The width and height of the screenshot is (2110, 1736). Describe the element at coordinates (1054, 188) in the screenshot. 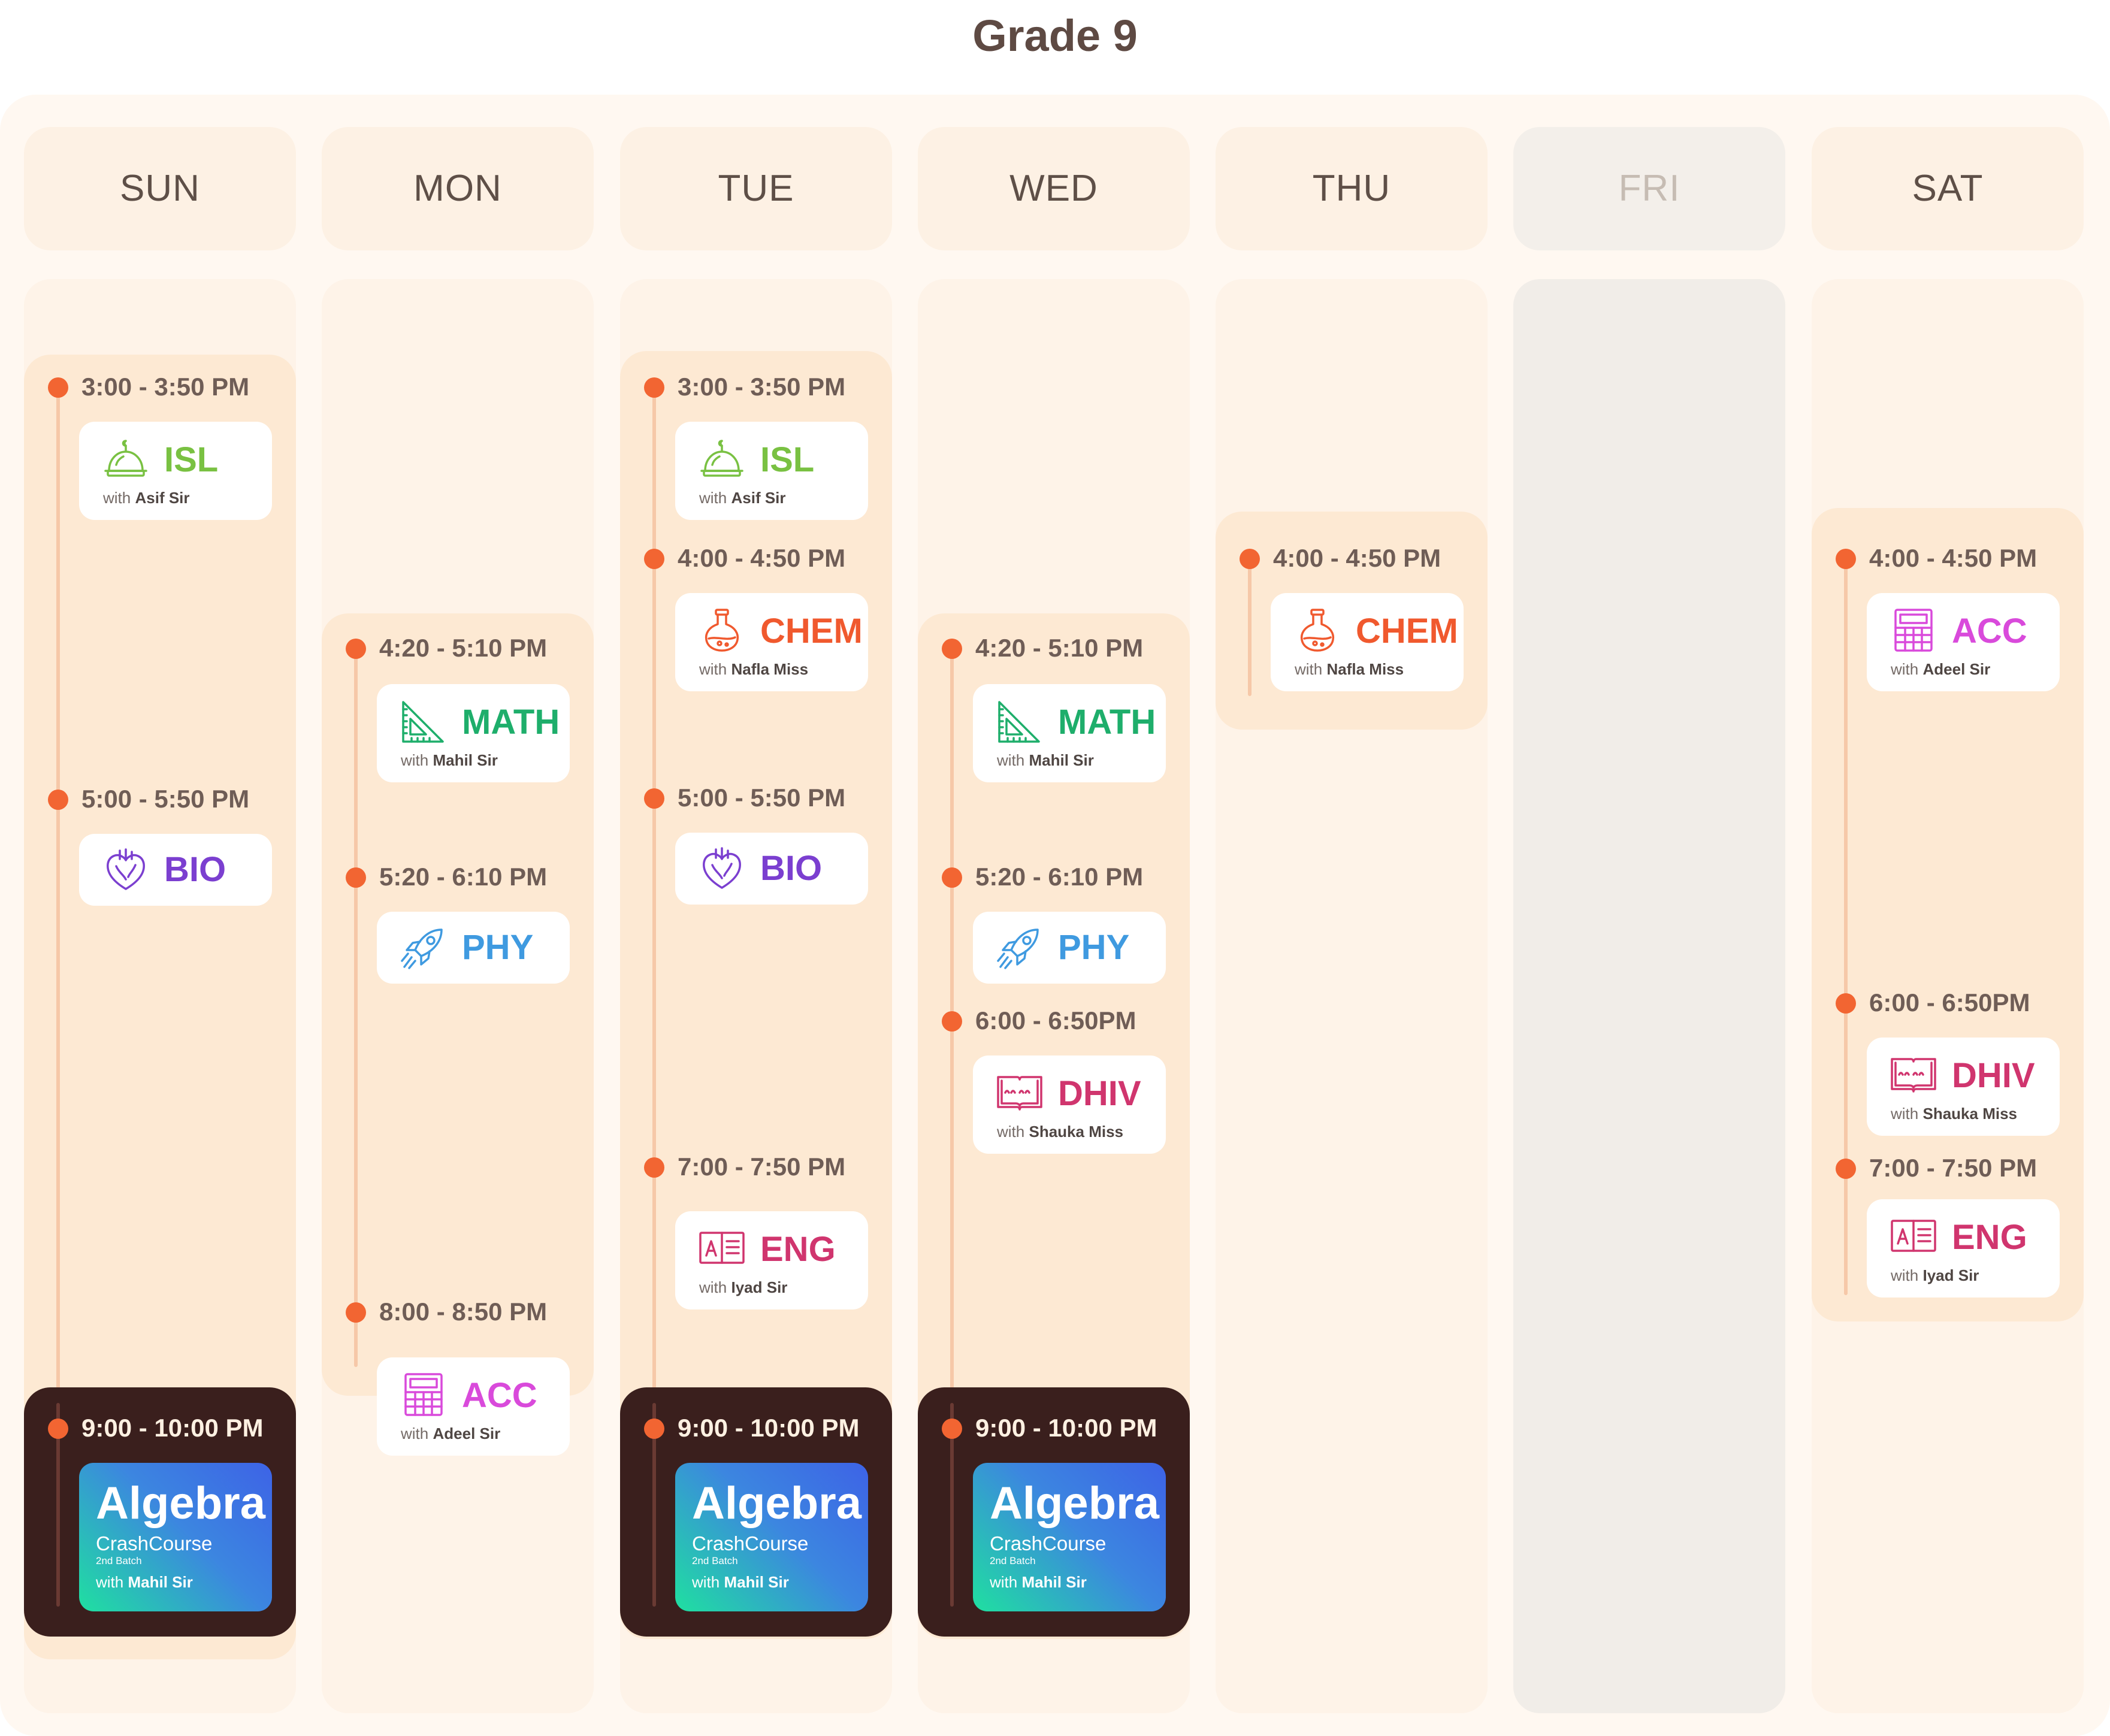

I see `day-header-wed: WED` at that location.